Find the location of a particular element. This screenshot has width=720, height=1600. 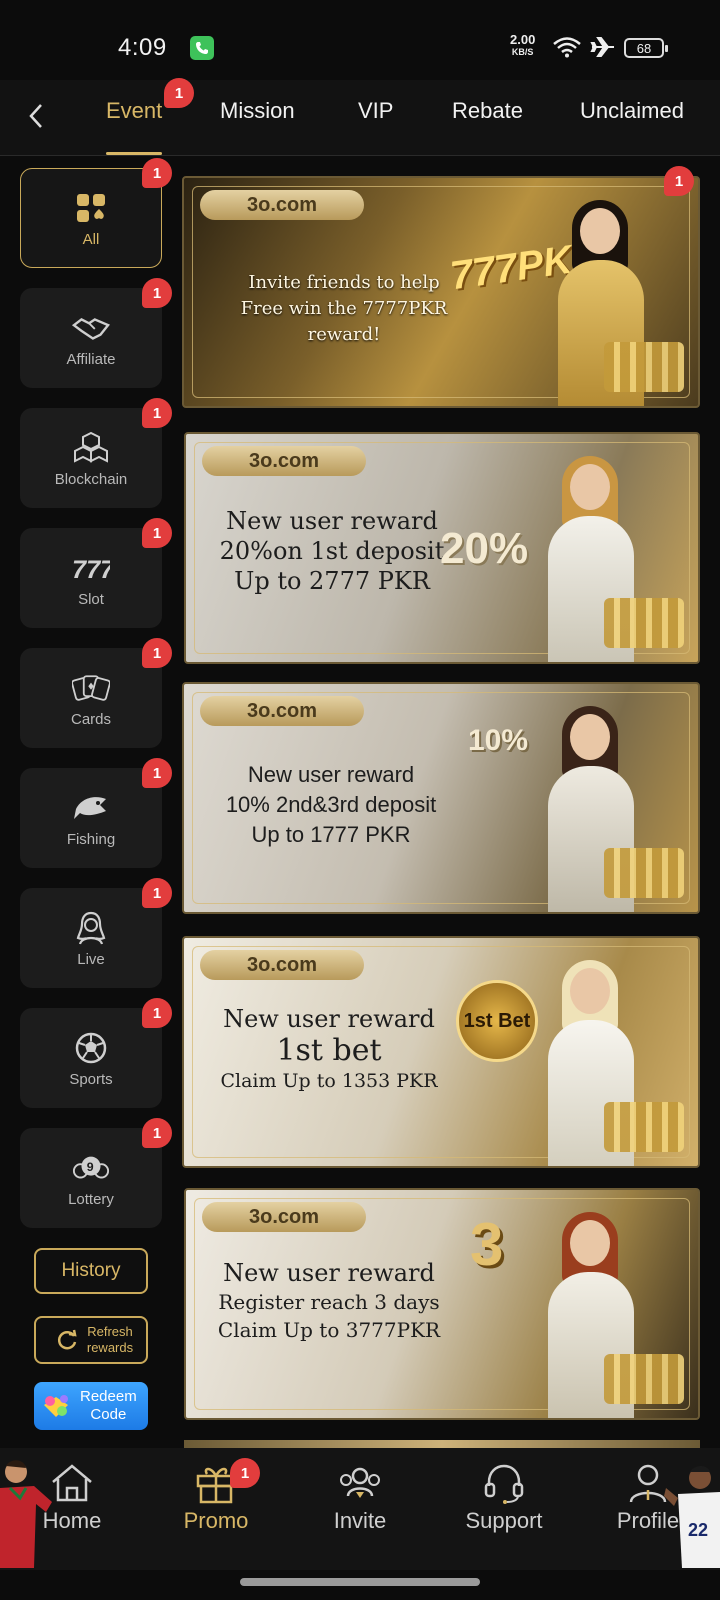

sidebar-item-sports: Sports is located at coordinates (91, 1058).